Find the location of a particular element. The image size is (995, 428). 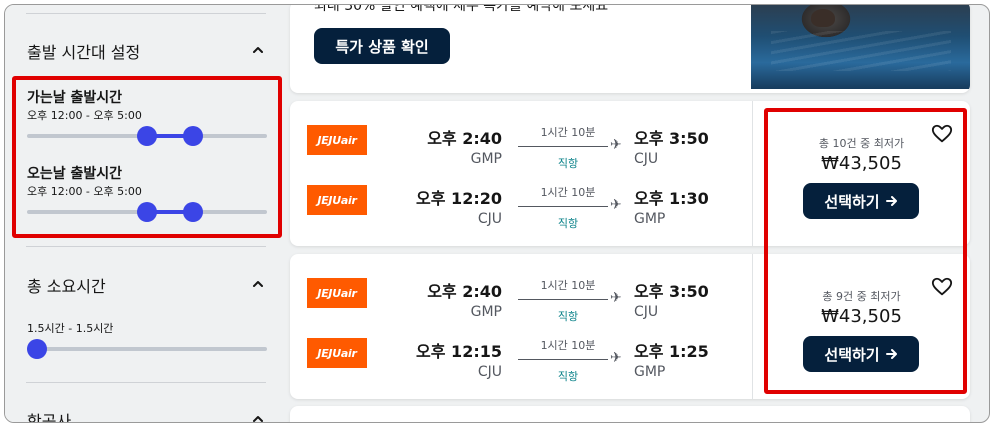

return-time-slider is located at coordinates (147, 212).